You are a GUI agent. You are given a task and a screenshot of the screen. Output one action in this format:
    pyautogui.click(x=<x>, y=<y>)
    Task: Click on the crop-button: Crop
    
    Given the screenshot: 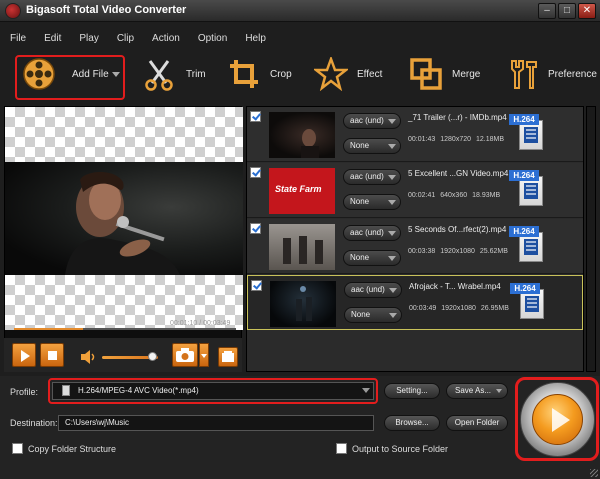 What is the action you would take?
    pyautogui.click(x=260, y=74)
    